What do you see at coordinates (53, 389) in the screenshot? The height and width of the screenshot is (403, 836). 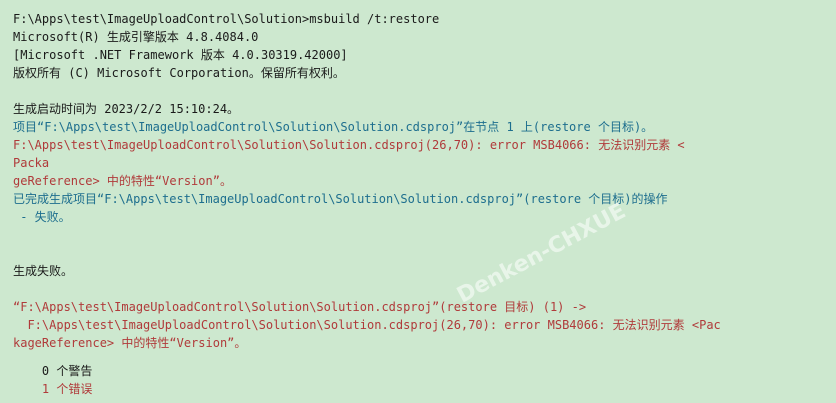 I see `error-count-line: 1 个错误` at bounding box center [53, 389].